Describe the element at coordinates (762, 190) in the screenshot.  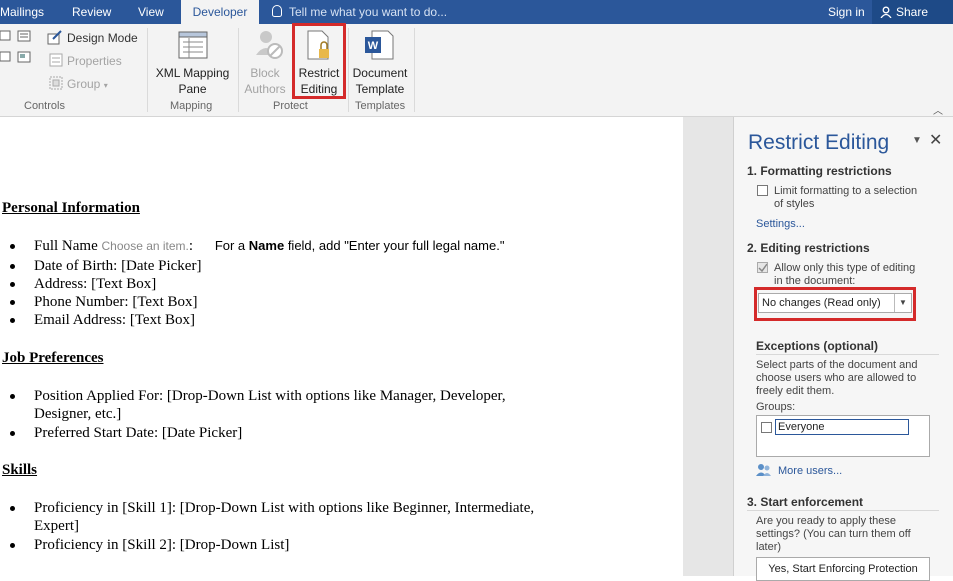
I see `limit-formatting-checkbox` at that location.